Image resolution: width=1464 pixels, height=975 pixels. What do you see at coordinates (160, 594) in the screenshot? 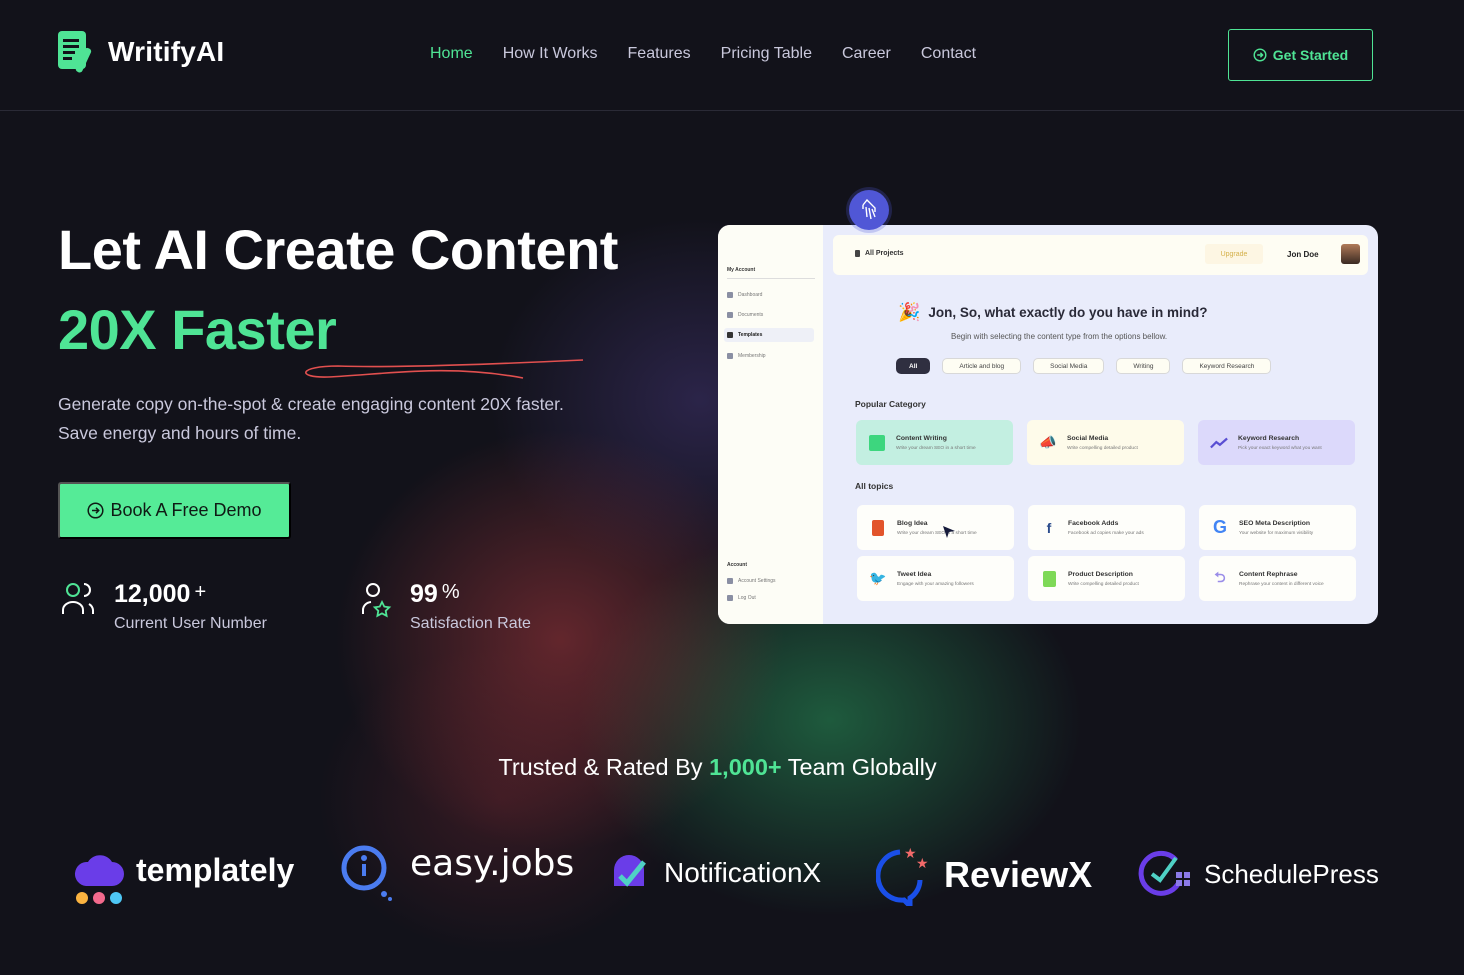
I see `stat-users-value: 12,000 +` at bounding box center [160, 594].